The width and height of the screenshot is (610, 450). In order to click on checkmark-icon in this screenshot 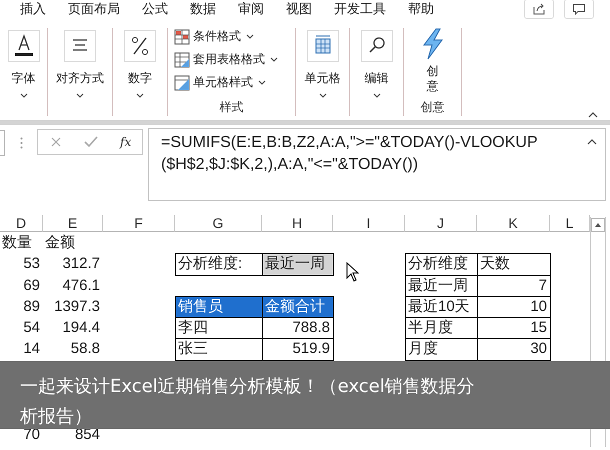, I will do `click(91, 142)`.